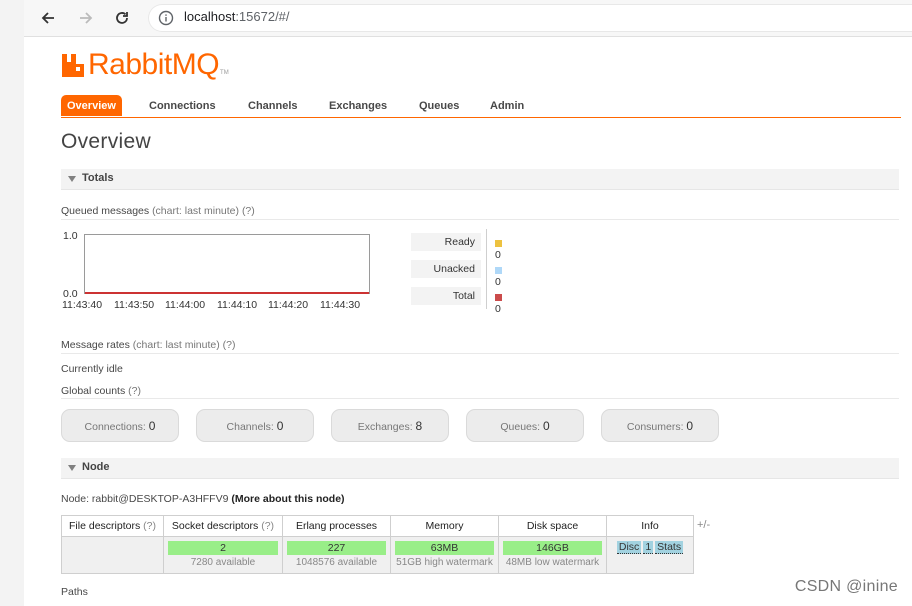  What do you see at coordinates (223, 548) in the screenshot?
I see `socket-usage-bar: 2` at bounding box center [223, 548].